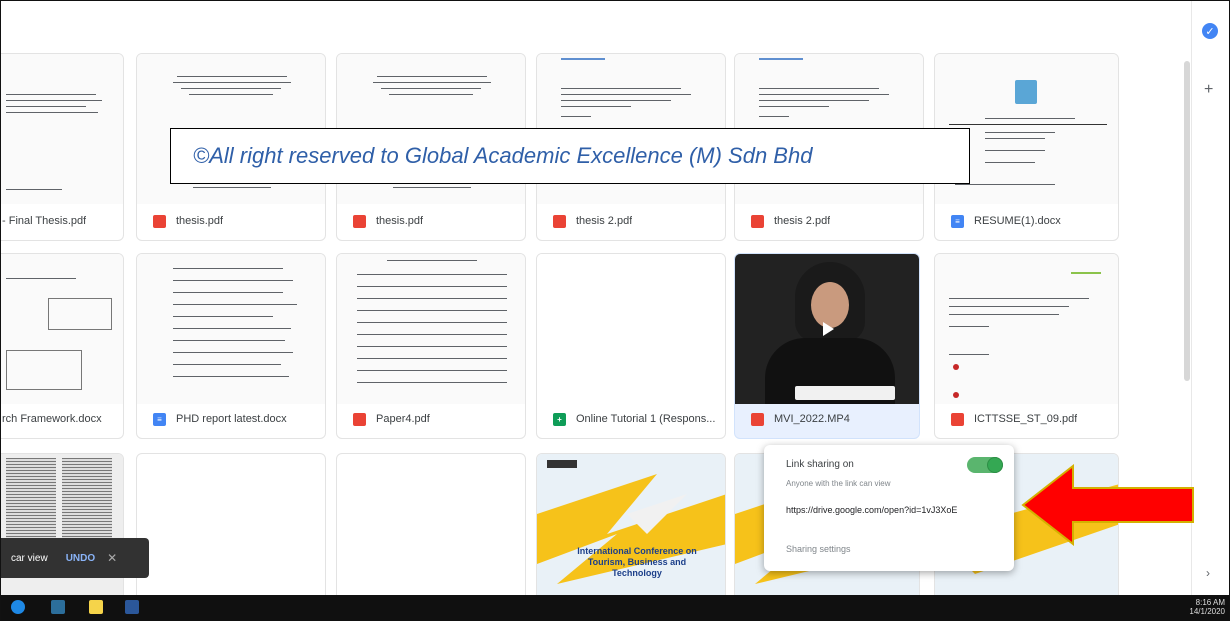 This screenshot has height=623, width=1232. Describe the element at coordinates (1017, 221) in the screenshot. I see `file-name: RESUME(1).docx` at that location.